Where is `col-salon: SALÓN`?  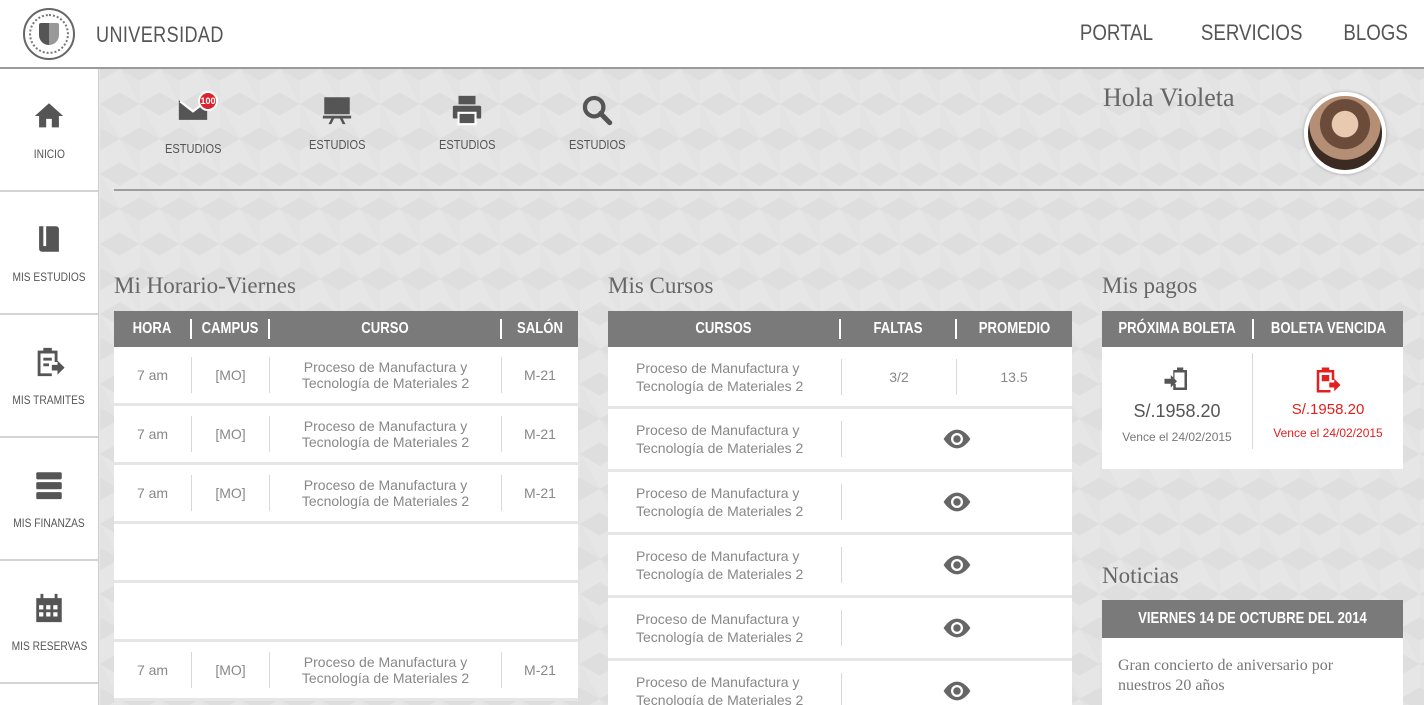 col-salon: SALÓN is located at coordinates (540, 328).